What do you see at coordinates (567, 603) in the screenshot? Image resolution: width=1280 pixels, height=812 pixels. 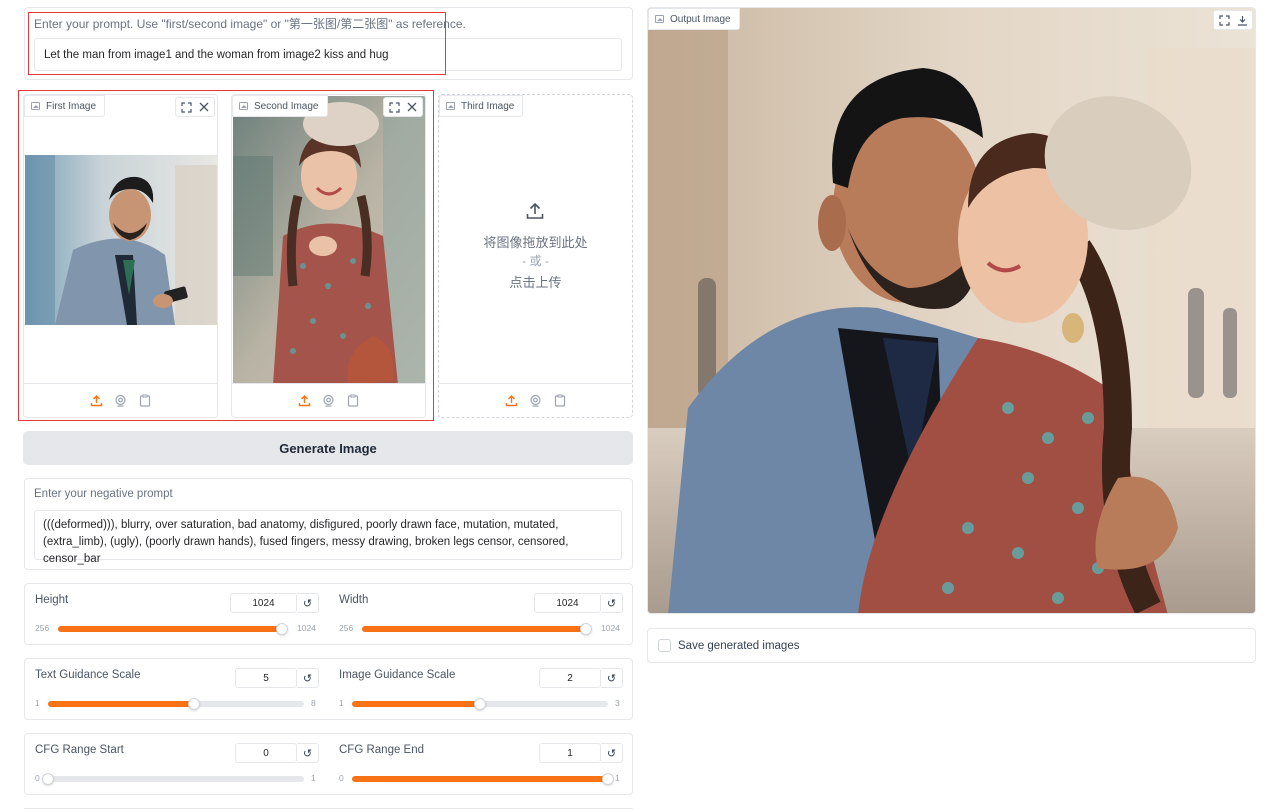 I see `width-number-input: 1024` at bounding box center [567, 603].